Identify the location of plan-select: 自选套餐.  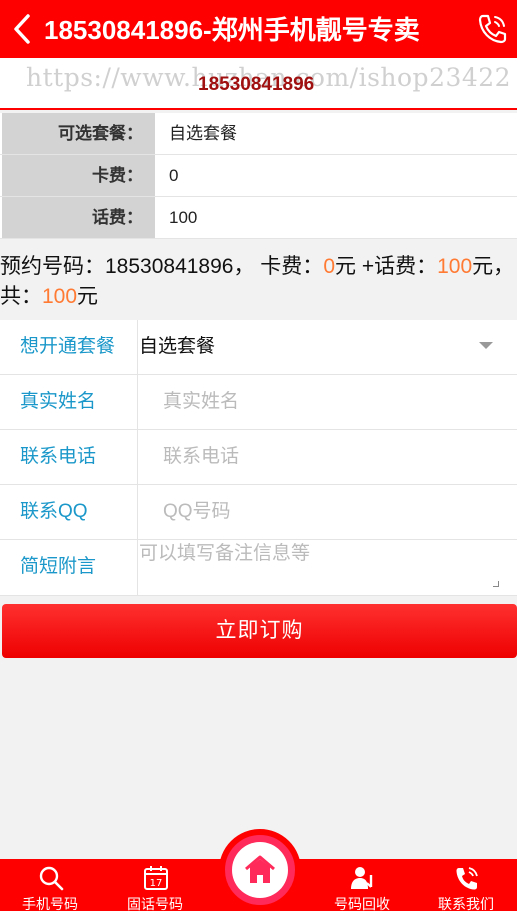
(328, 347).